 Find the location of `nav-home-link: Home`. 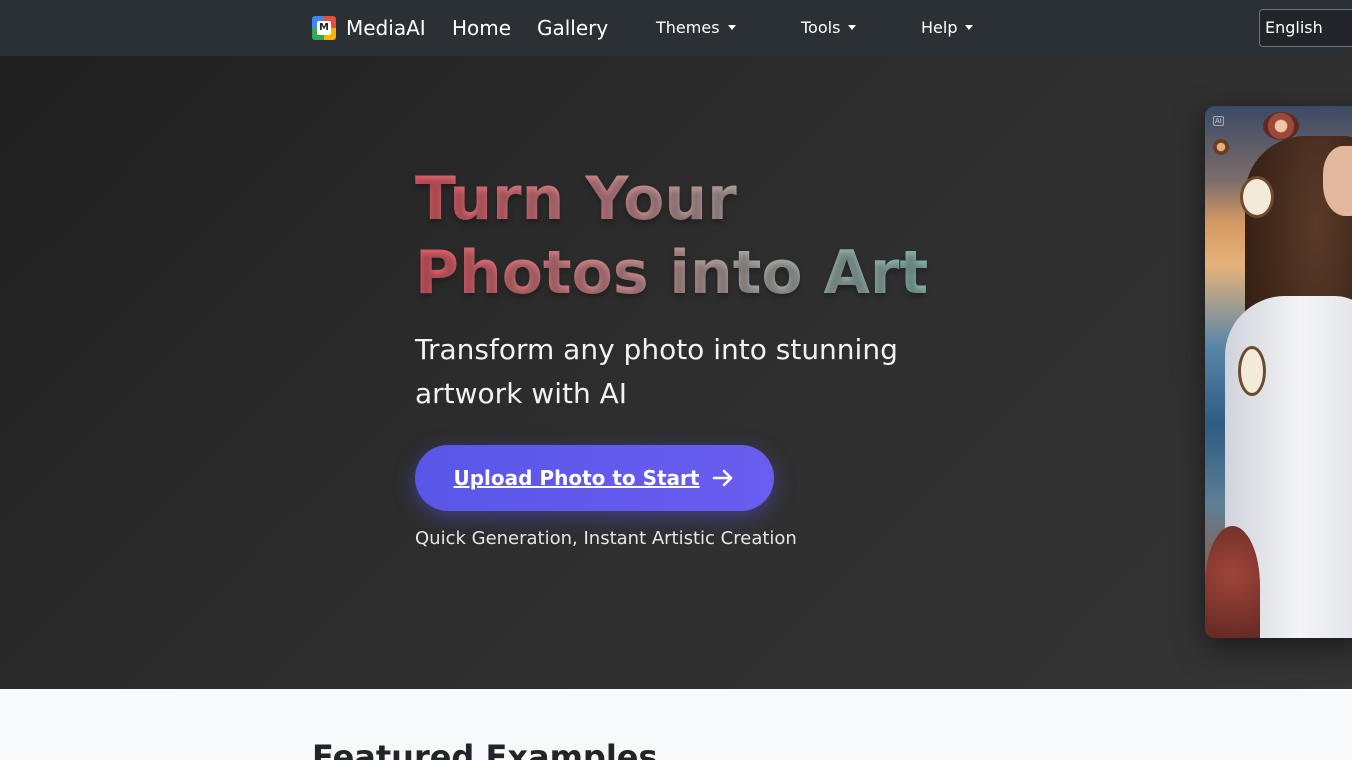

nav-home-link: Home is located at coordinates (481, 28).